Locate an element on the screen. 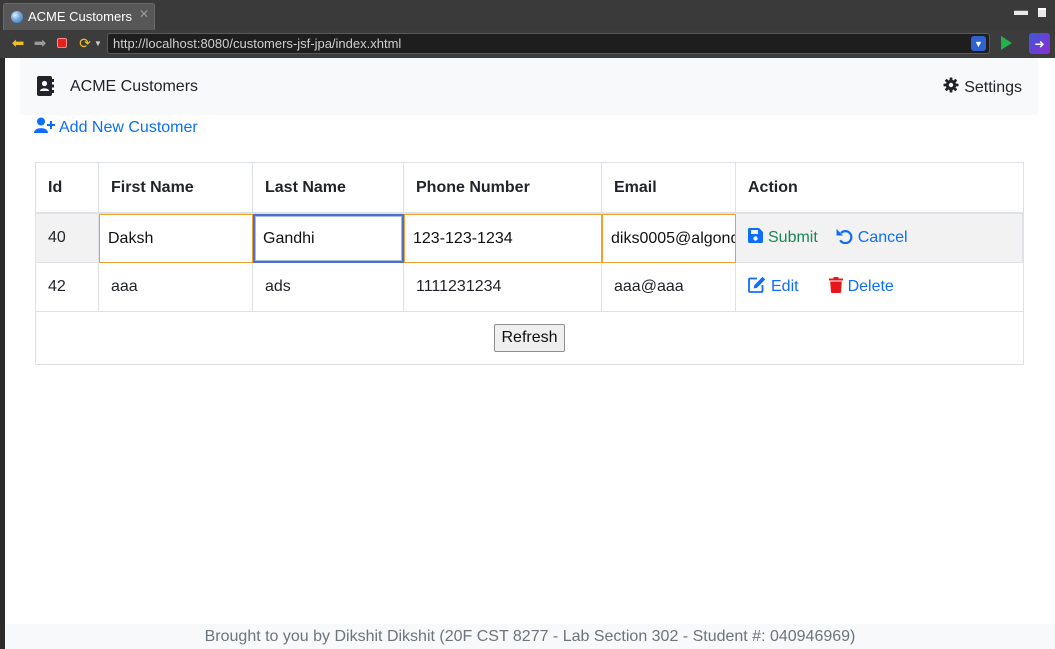  floppy-disk-icon is located at coordinates (755, 238).